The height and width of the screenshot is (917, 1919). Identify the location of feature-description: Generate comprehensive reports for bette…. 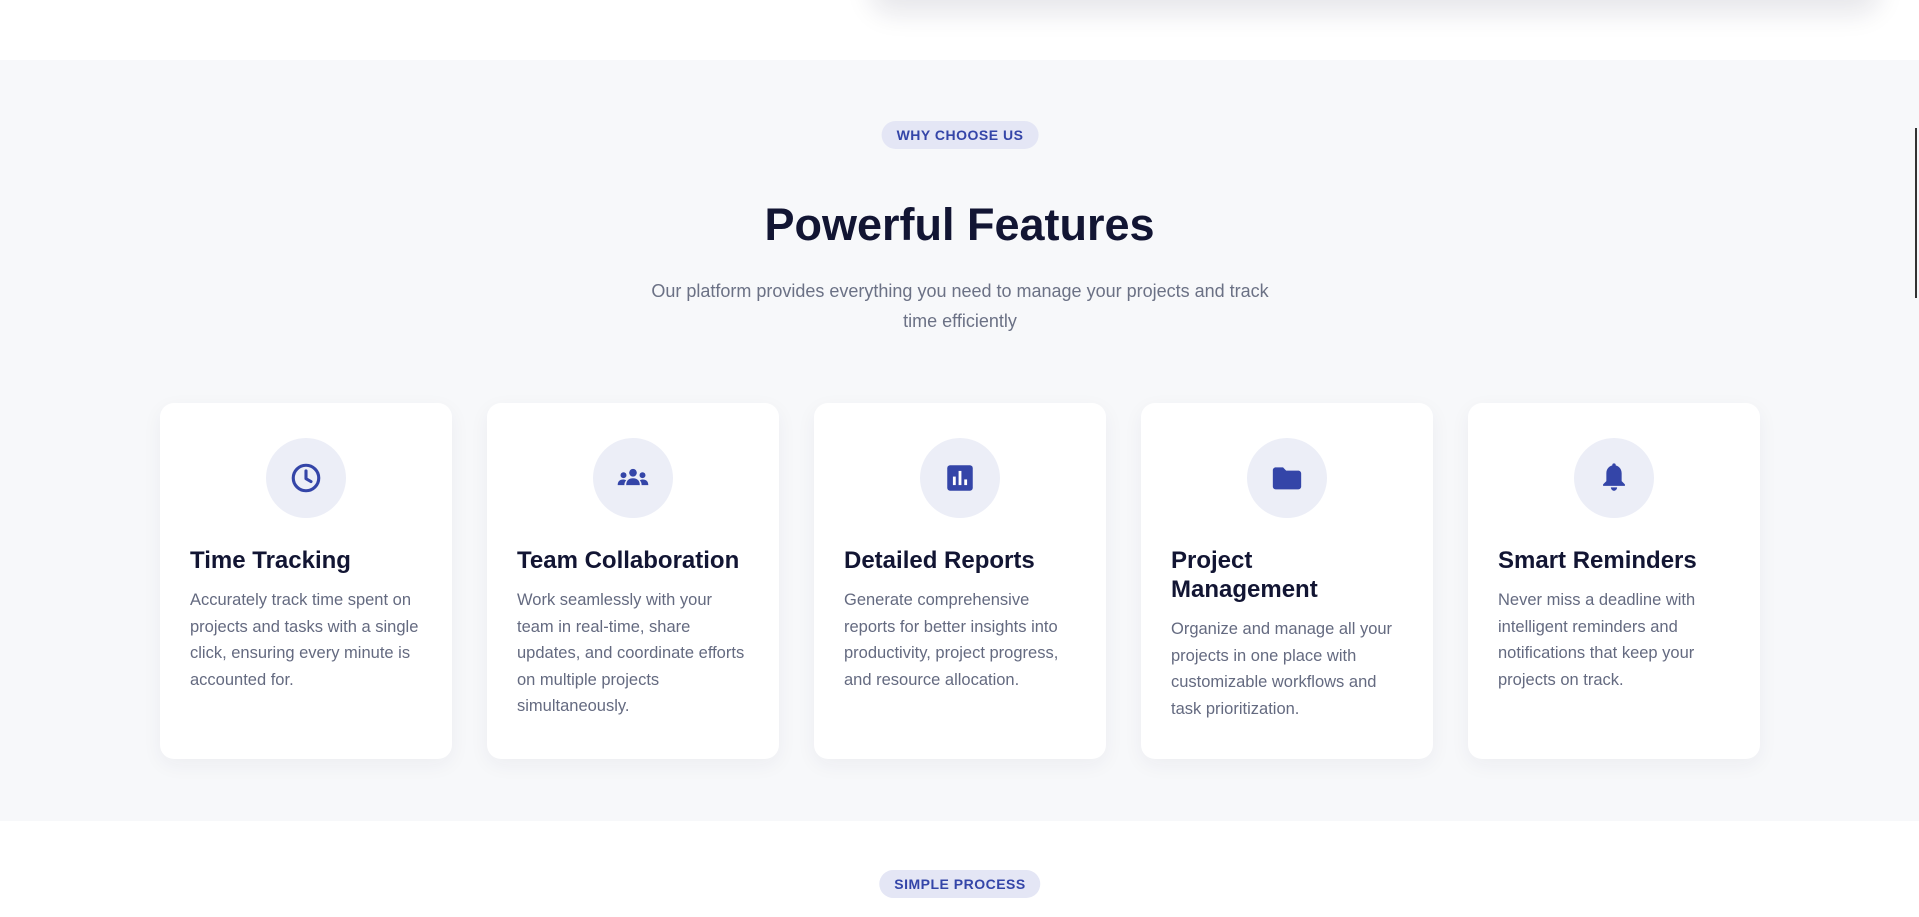
(951, 640).